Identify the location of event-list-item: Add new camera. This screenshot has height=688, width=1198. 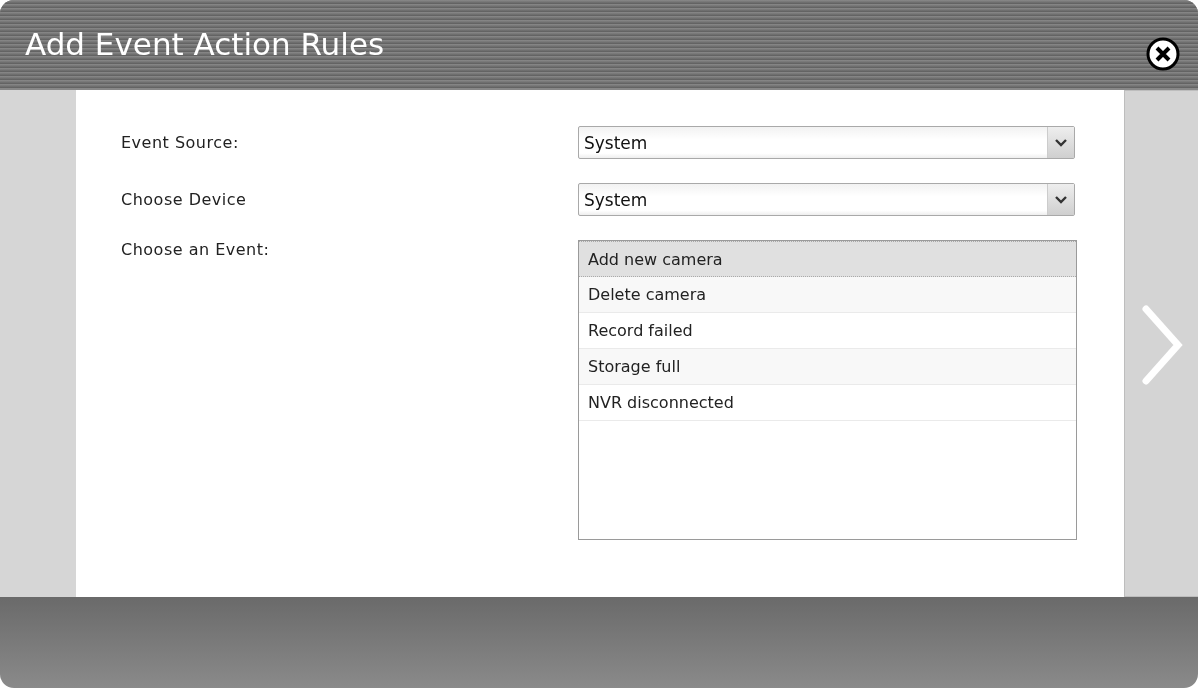
(827, 259).